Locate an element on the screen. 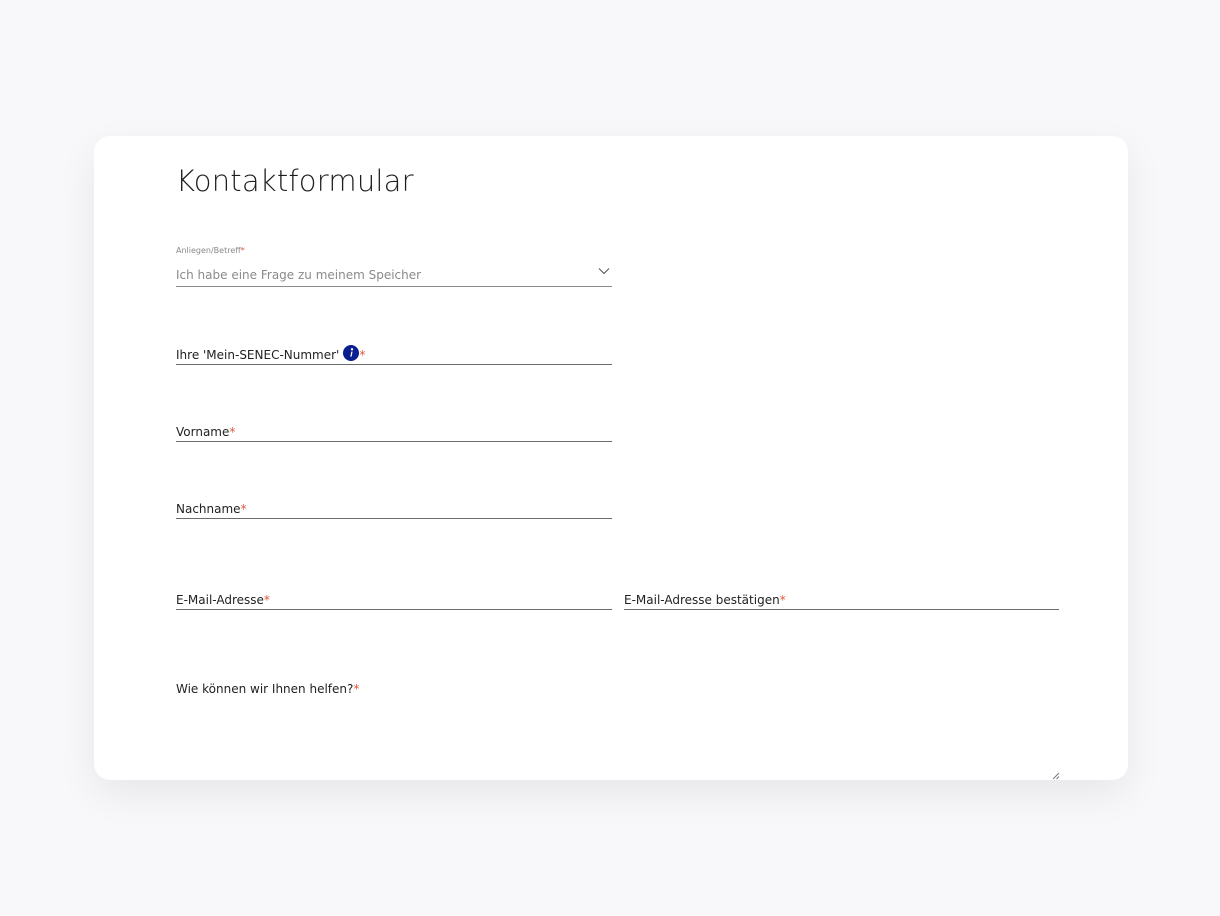 The width and height of the screenshot is (1220, 916). email-label: E-Mail-Adresse* is located at coordinates (223, 600).